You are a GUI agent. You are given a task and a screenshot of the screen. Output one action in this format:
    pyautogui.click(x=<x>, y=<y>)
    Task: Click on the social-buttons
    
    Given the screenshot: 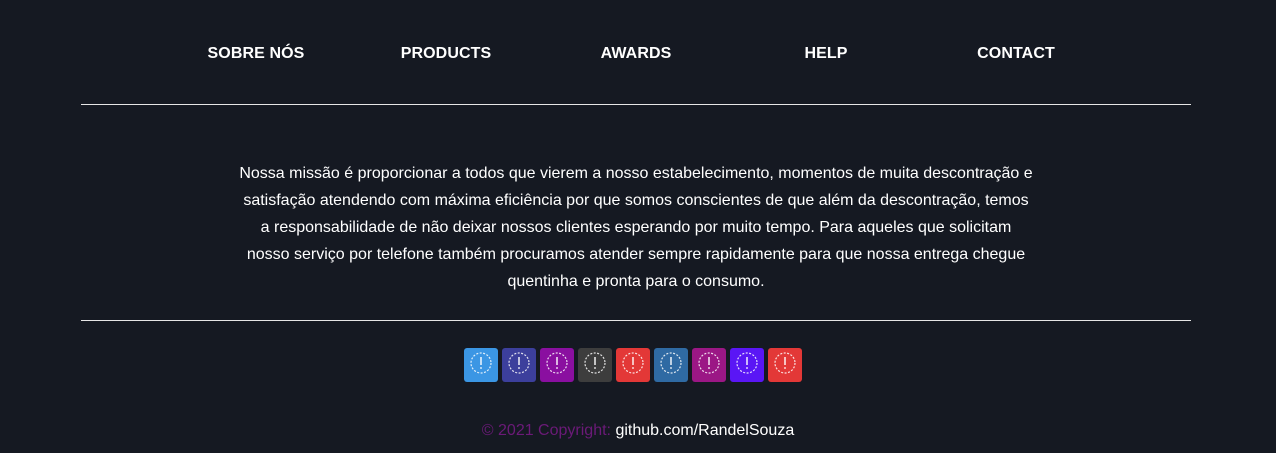 What is the action you would take?
    pyautogui.click(x=635, y=365)
    